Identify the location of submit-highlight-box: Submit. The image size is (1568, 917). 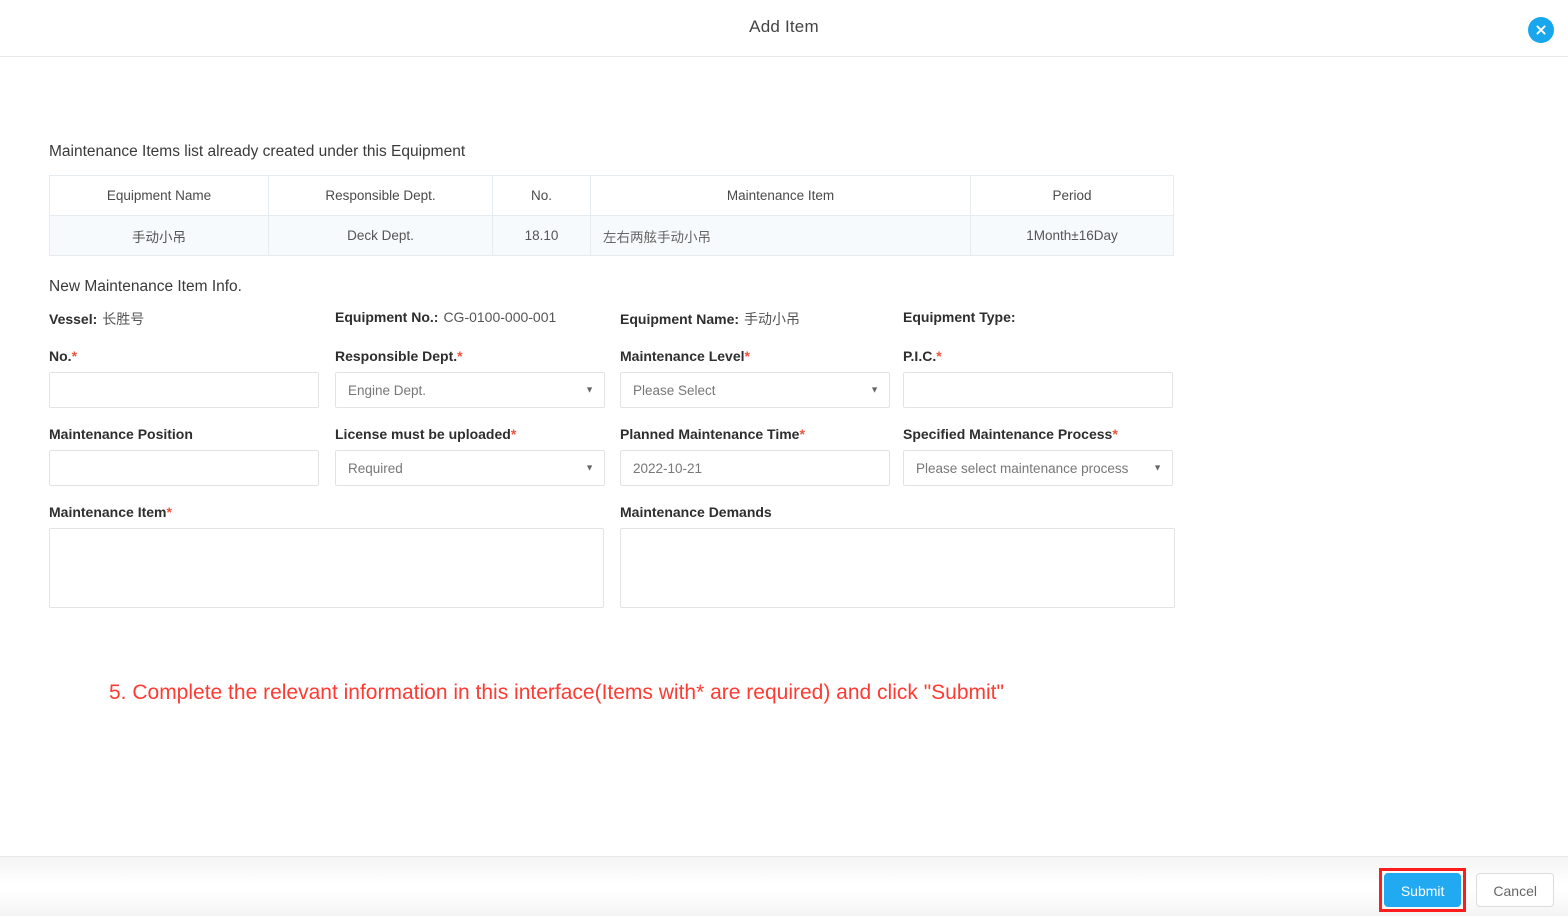
(1422, 890).